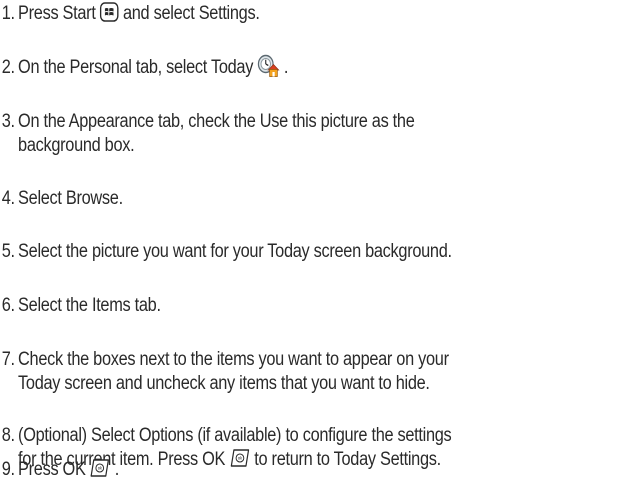  I want to click on step-text: Press Start and select Settings., so click(139, 14).